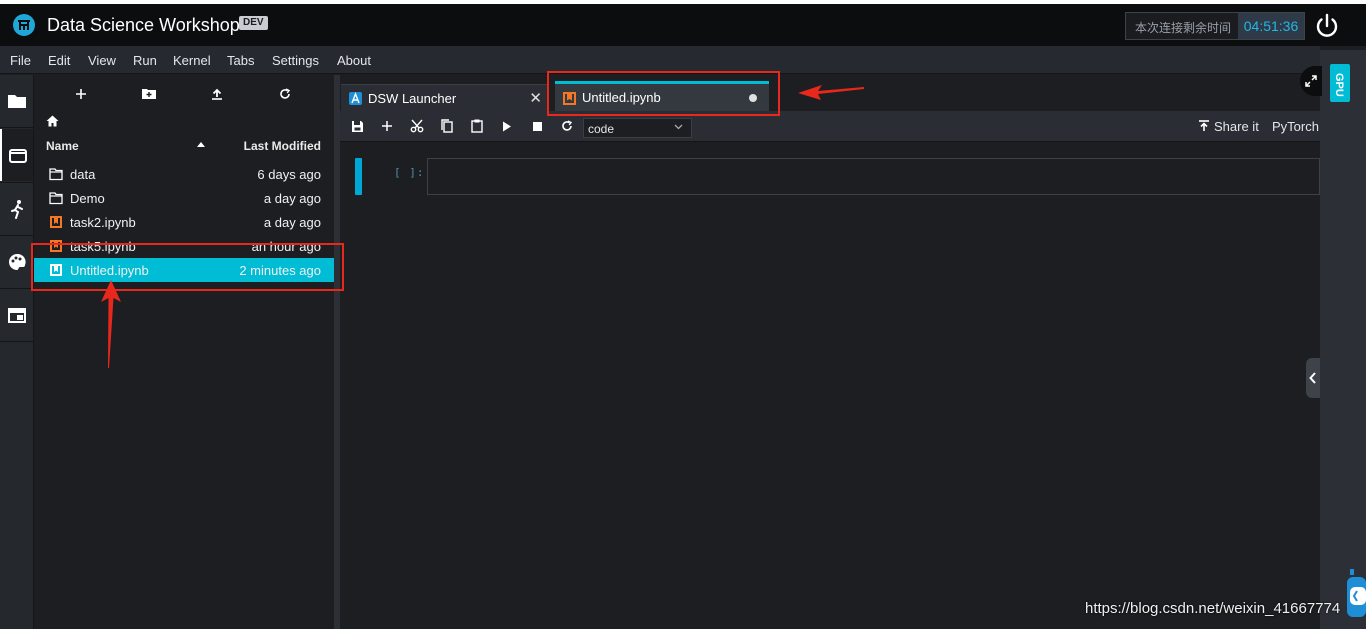 The width and height of the screenshot is (1366, 629). I want to click on stop-icon, so click(537, 126).